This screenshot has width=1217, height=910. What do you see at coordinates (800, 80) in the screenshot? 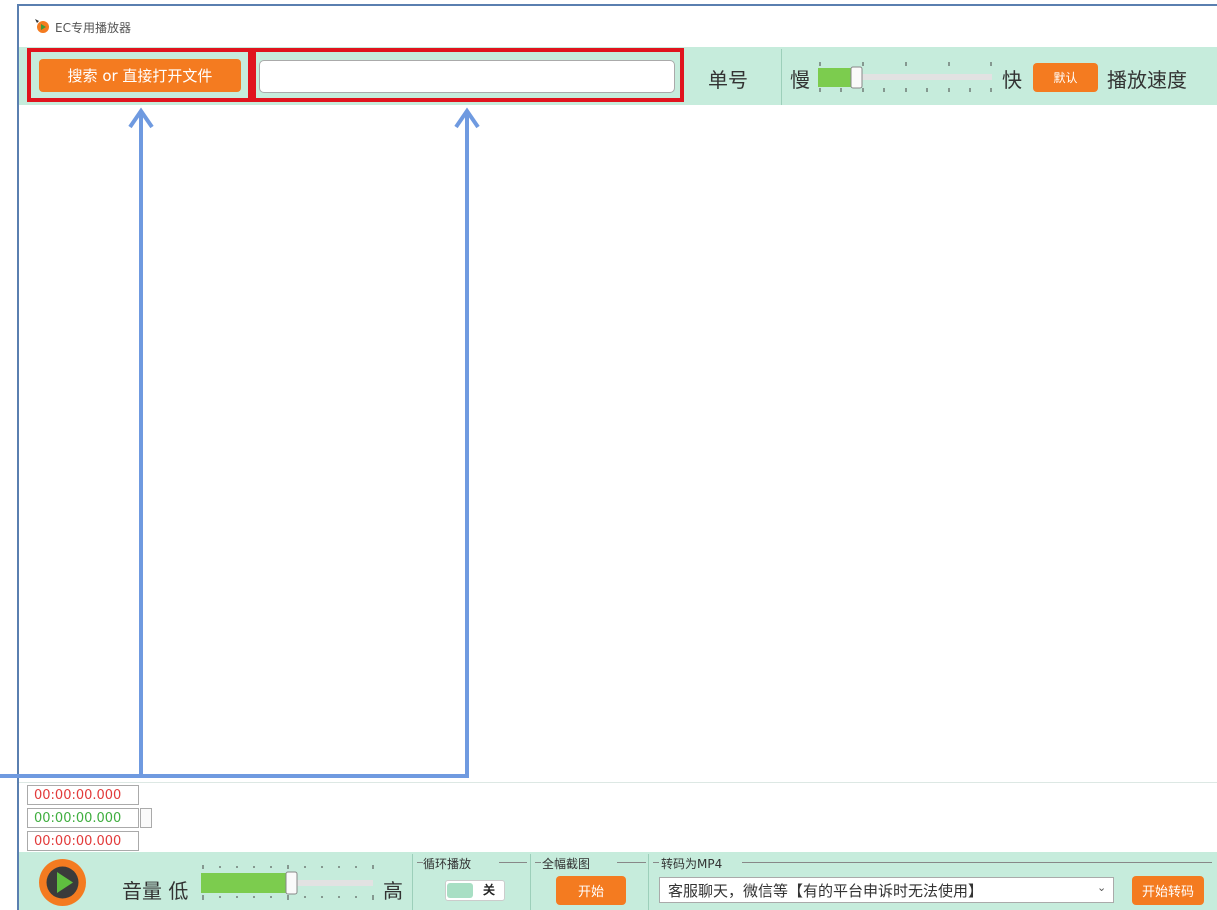
I see `speed-slow-label: 慢` at bounding box center [800, 80].